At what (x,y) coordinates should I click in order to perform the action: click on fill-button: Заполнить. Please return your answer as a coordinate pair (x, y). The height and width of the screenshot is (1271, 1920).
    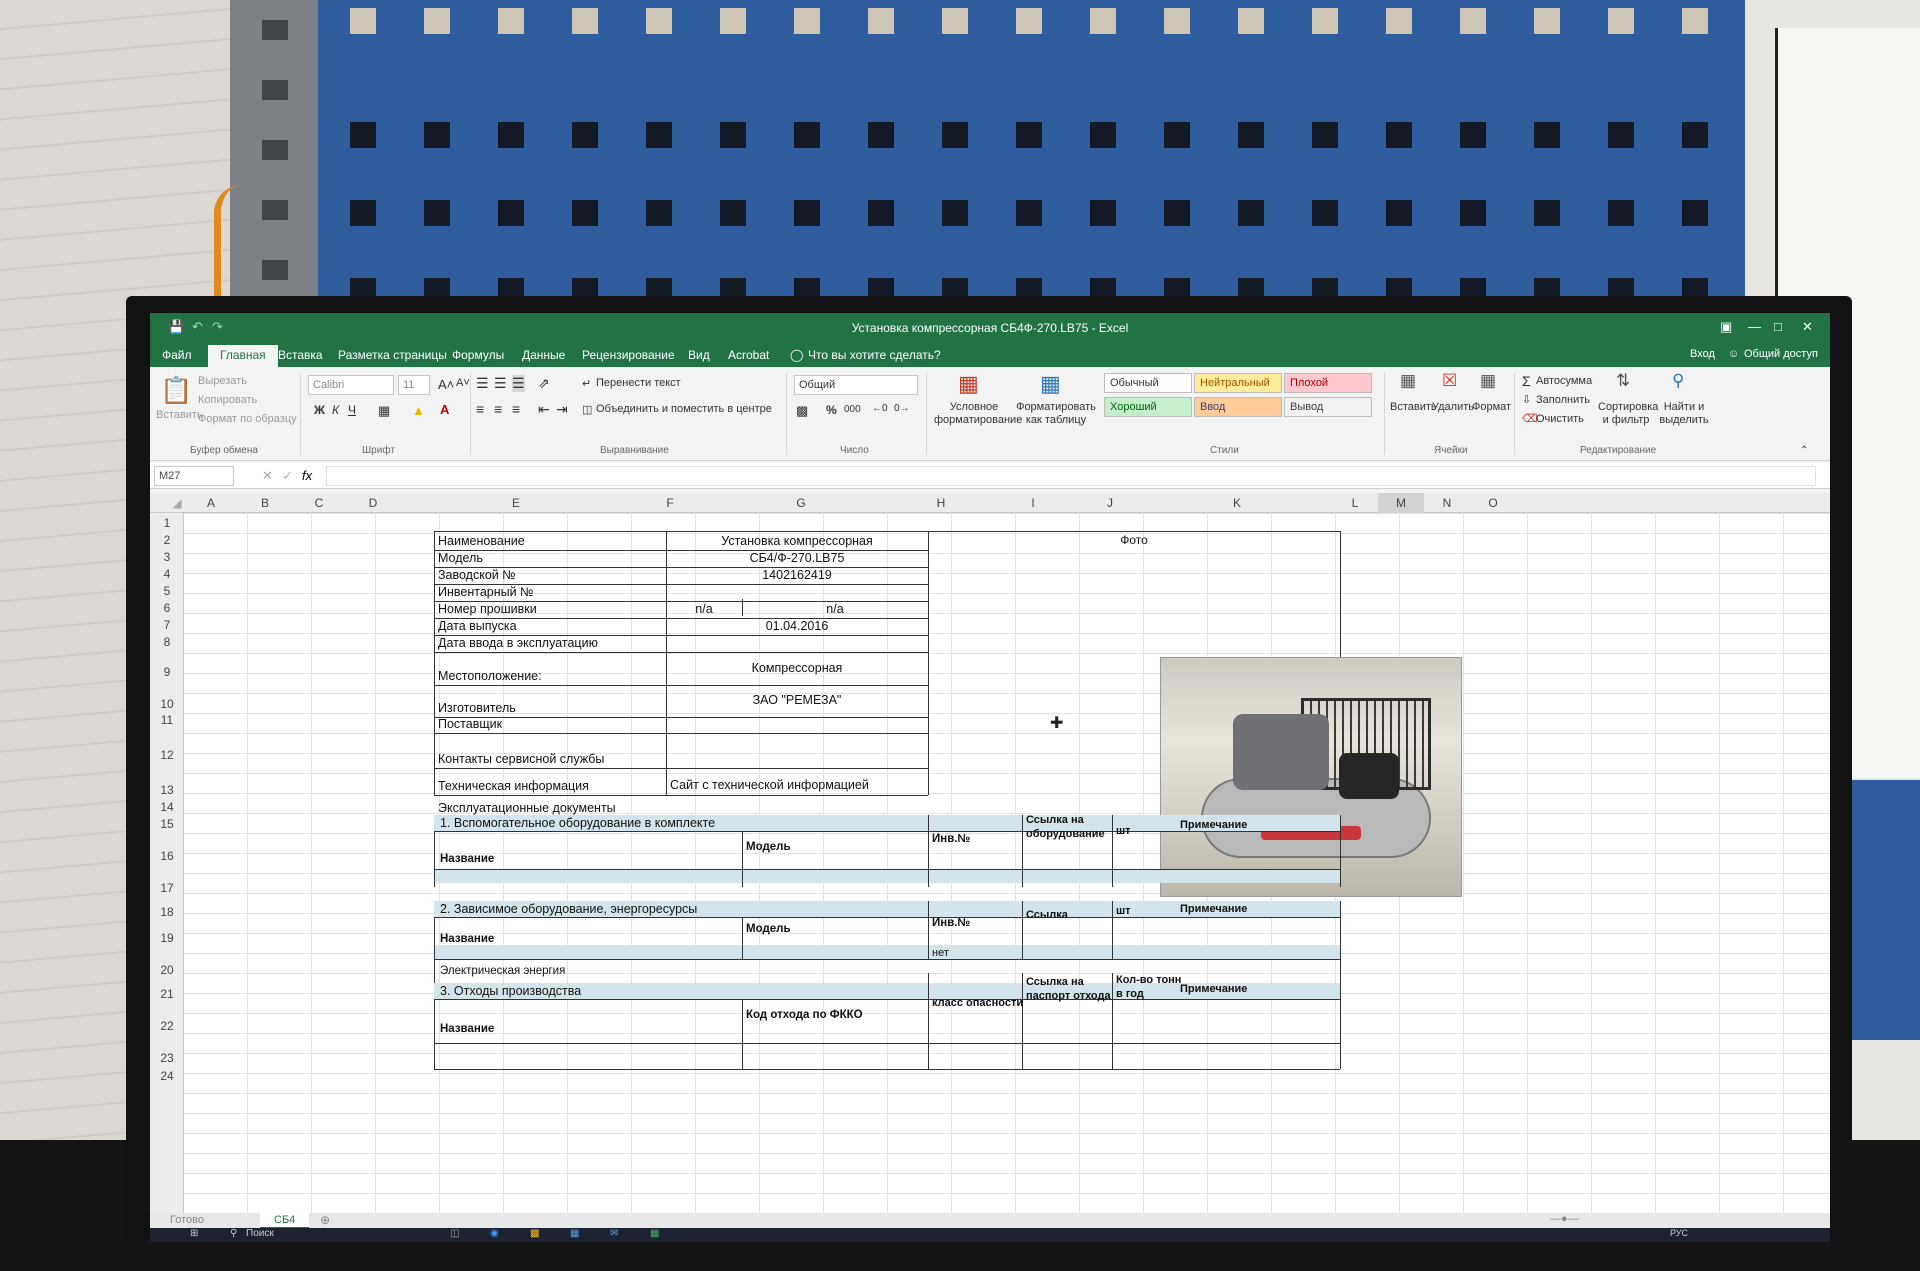
    Looking at the image, I should click on (1563, 400).